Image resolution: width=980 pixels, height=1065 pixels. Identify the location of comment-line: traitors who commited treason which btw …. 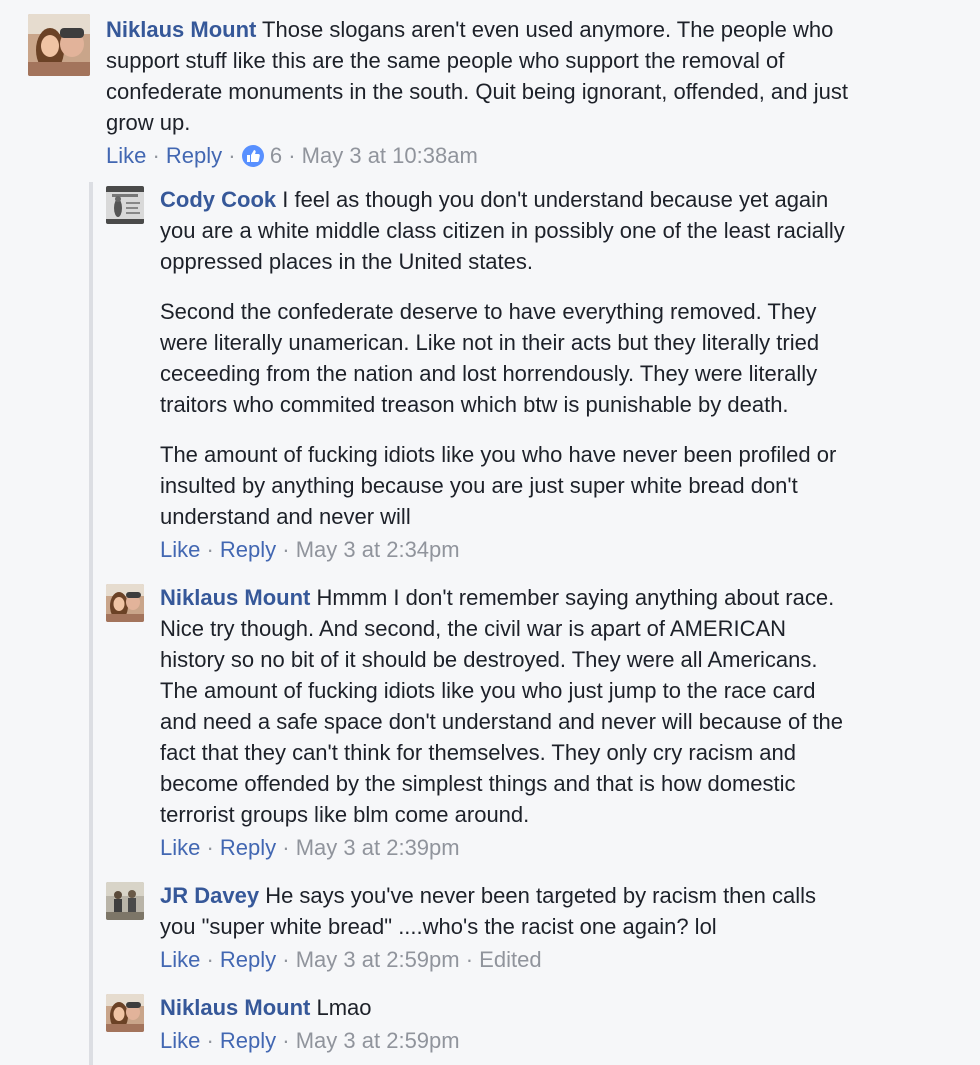
(474, 404).